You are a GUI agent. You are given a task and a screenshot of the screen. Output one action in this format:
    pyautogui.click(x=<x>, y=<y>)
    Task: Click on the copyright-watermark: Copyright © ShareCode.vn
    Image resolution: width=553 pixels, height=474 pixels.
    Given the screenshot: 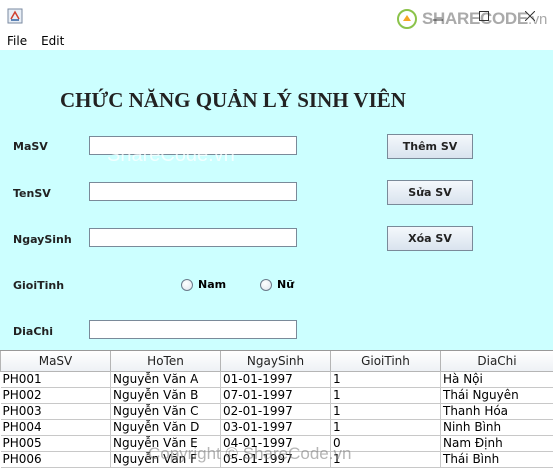 What is the action you would take?
    pyautogui.click(x=250, y=453)
    